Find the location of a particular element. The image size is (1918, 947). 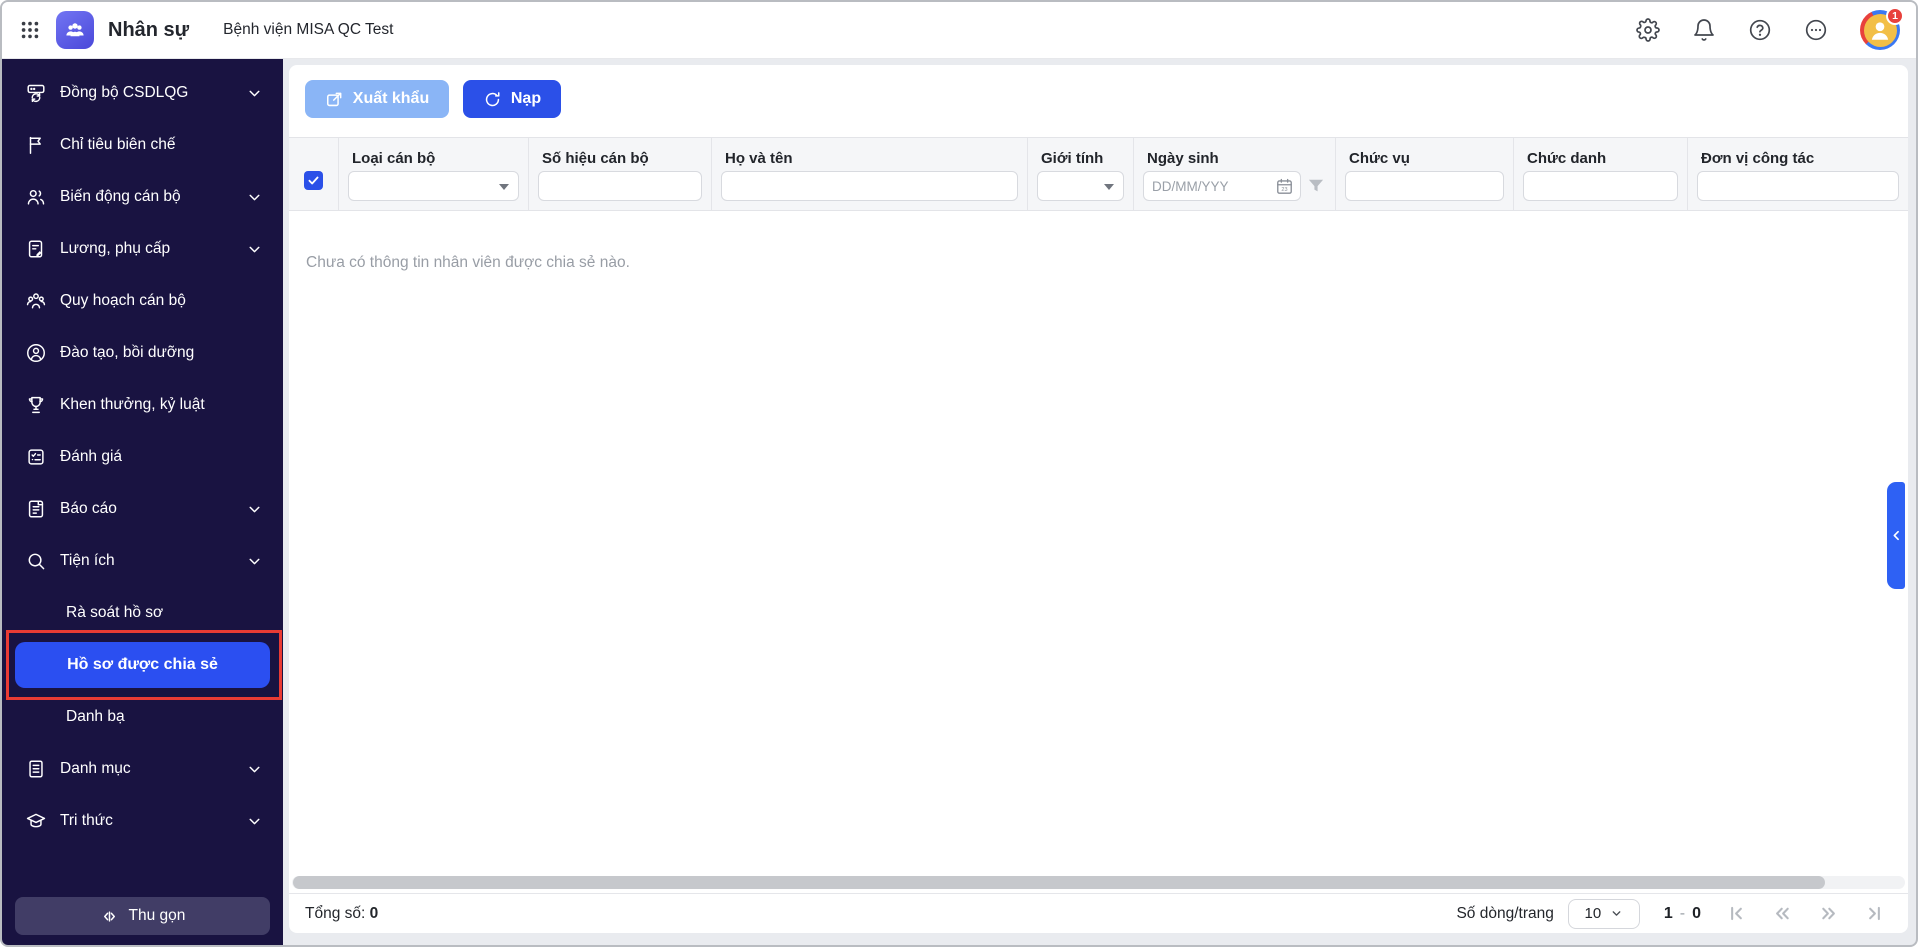

filter-loai-can-bo-select is located at coordinates (433, 186).